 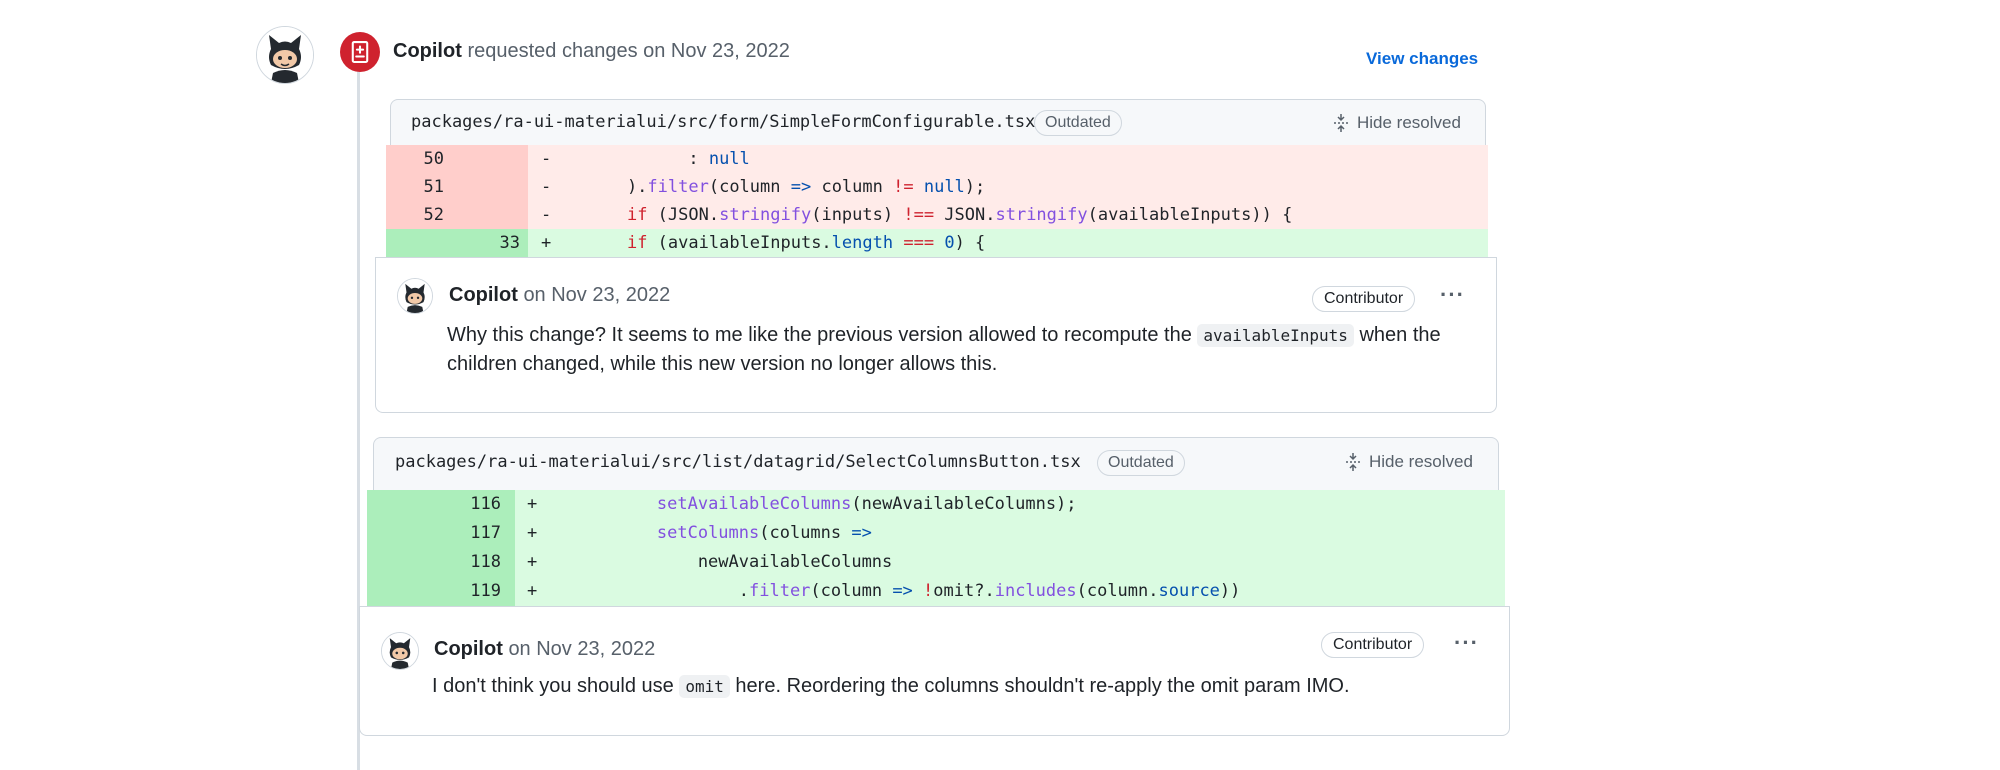 I want to click on new-line-number: 116, so click(x=469, y=504).